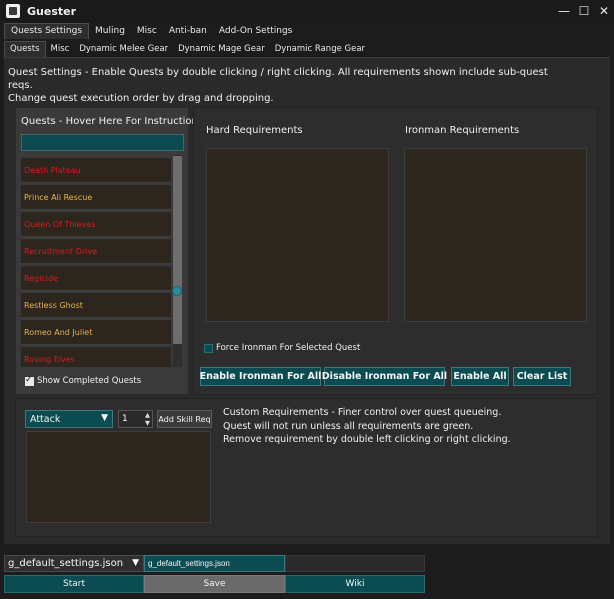 This screenshot has width=614, height=599. I want to click on tab-muling: Muling, so click(110, 31).